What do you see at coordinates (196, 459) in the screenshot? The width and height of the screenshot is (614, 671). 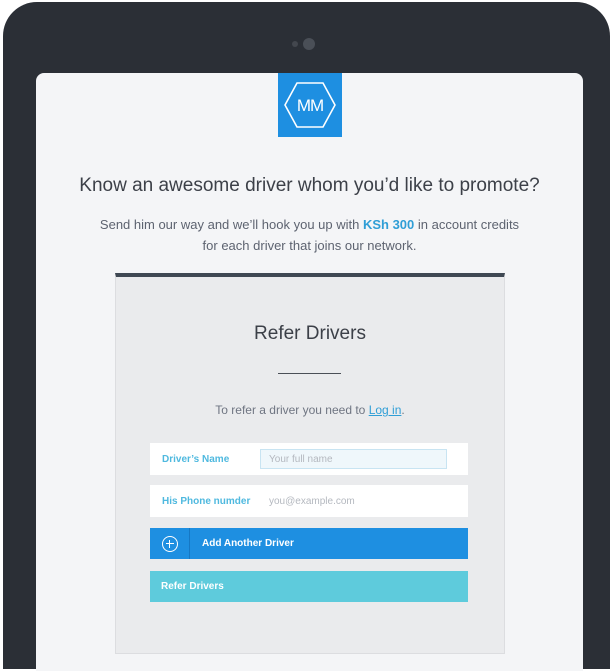 I see `driver-name-label: Driver’s Name` at bounding box center [196, 459].